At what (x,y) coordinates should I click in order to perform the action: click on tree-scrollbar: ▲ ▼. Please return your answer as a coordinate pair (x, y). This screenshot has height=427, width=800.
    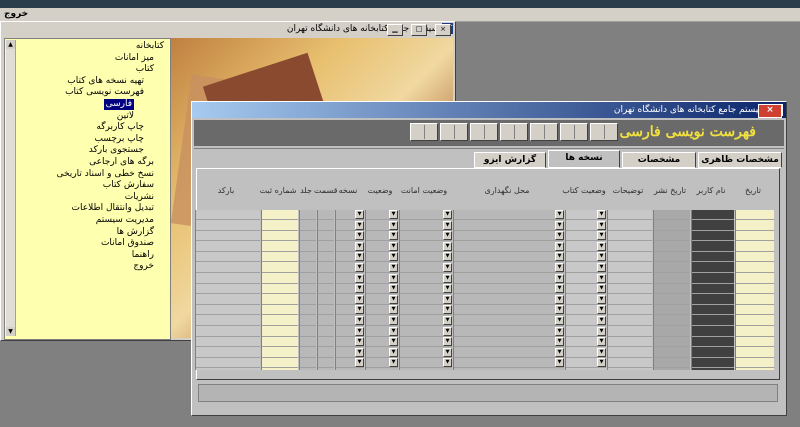
    Looking at the image, I should click on (11, 188).